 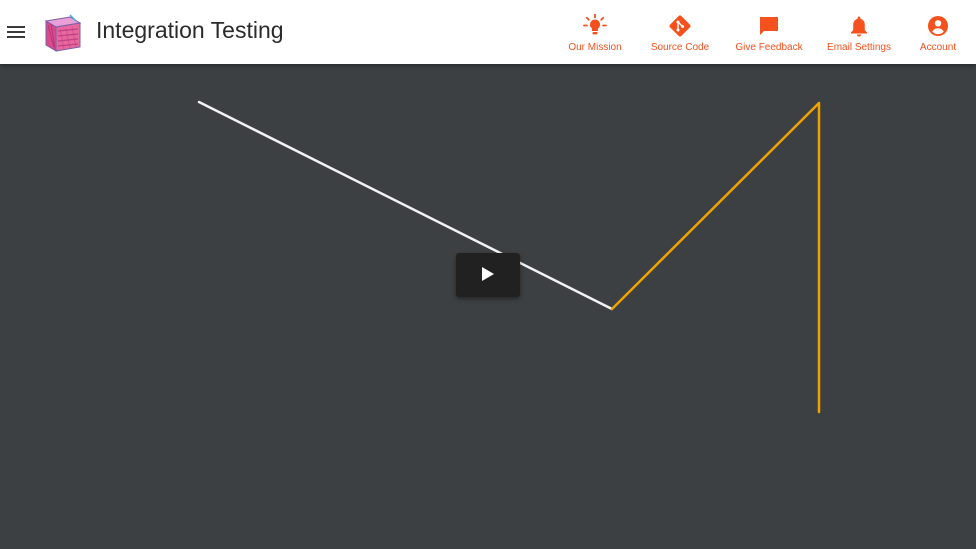 I want to click on nav-email-settings: Email Settings, so click(x=859, y=36).